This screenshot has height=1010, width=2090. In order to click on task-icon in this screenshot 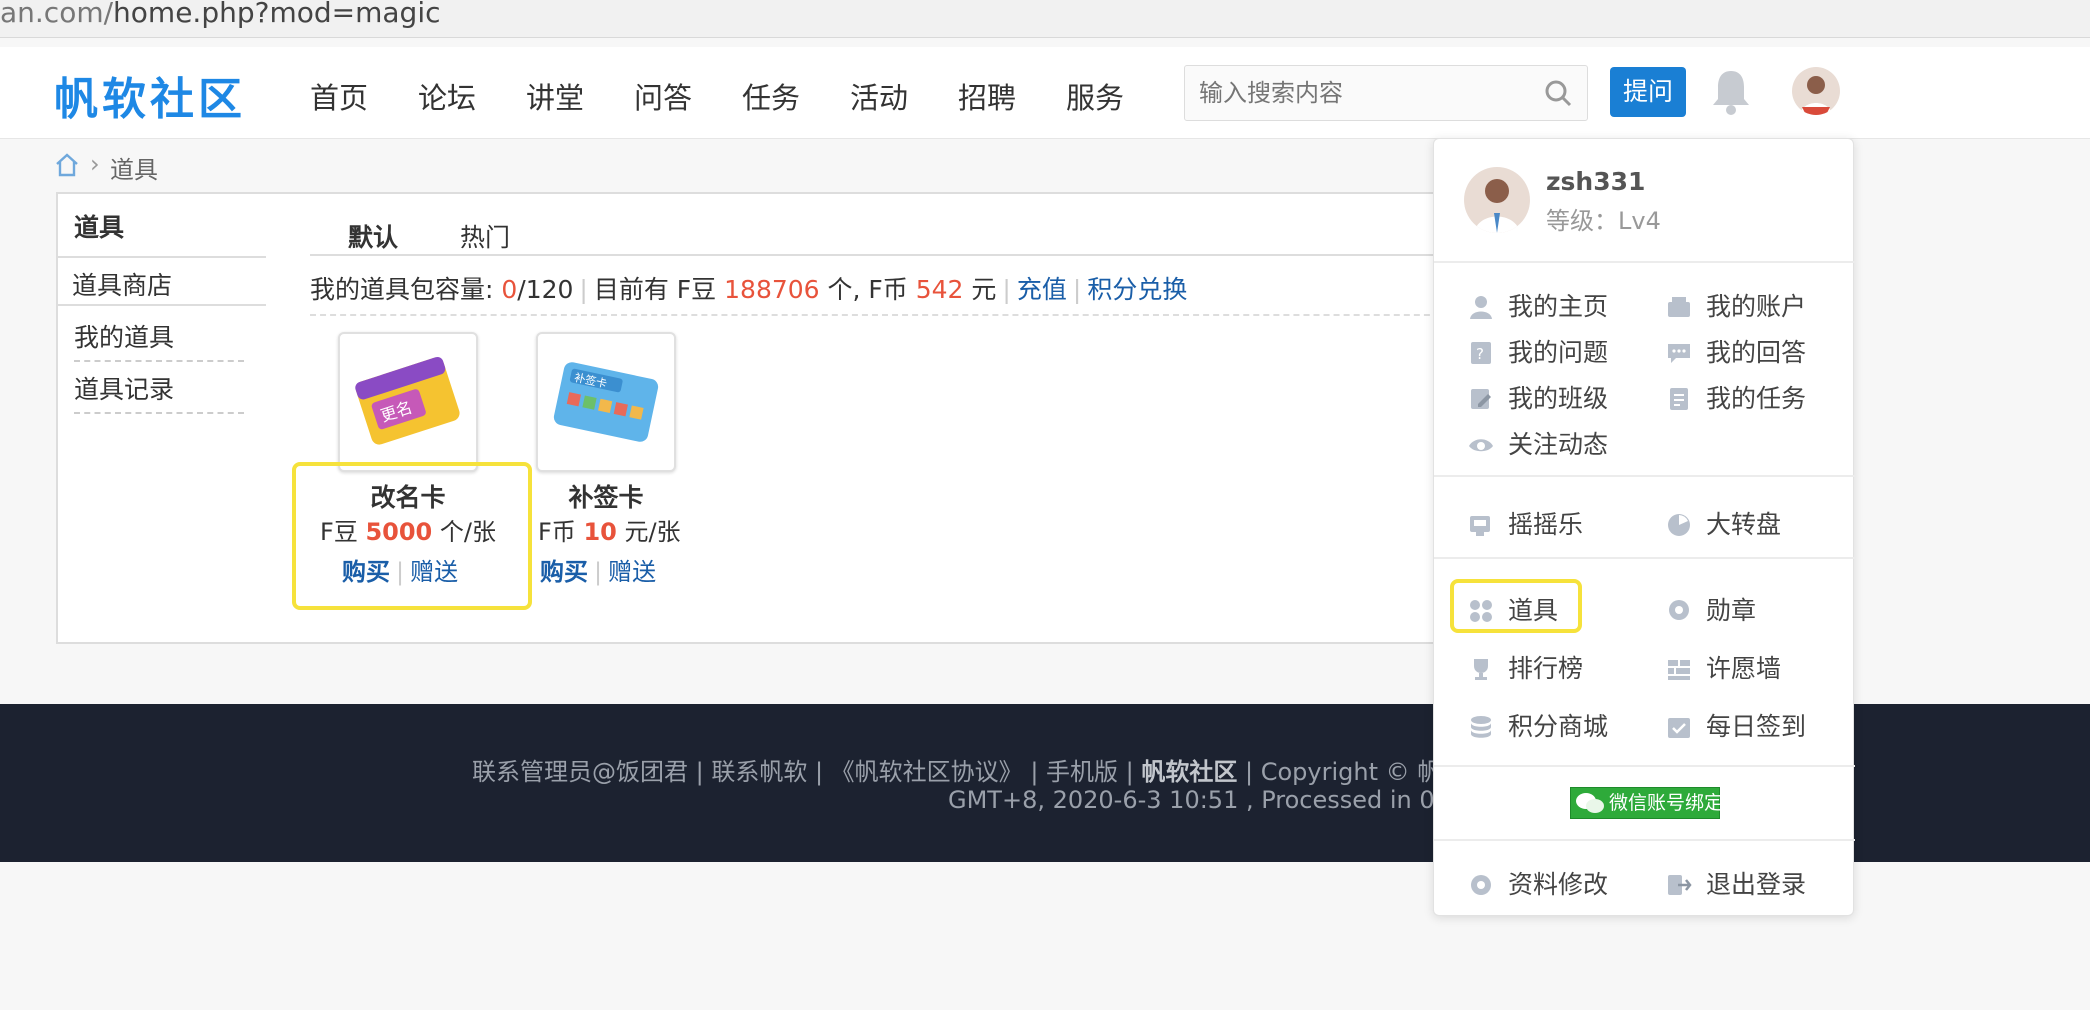, I will do `click(1679, 399)`.